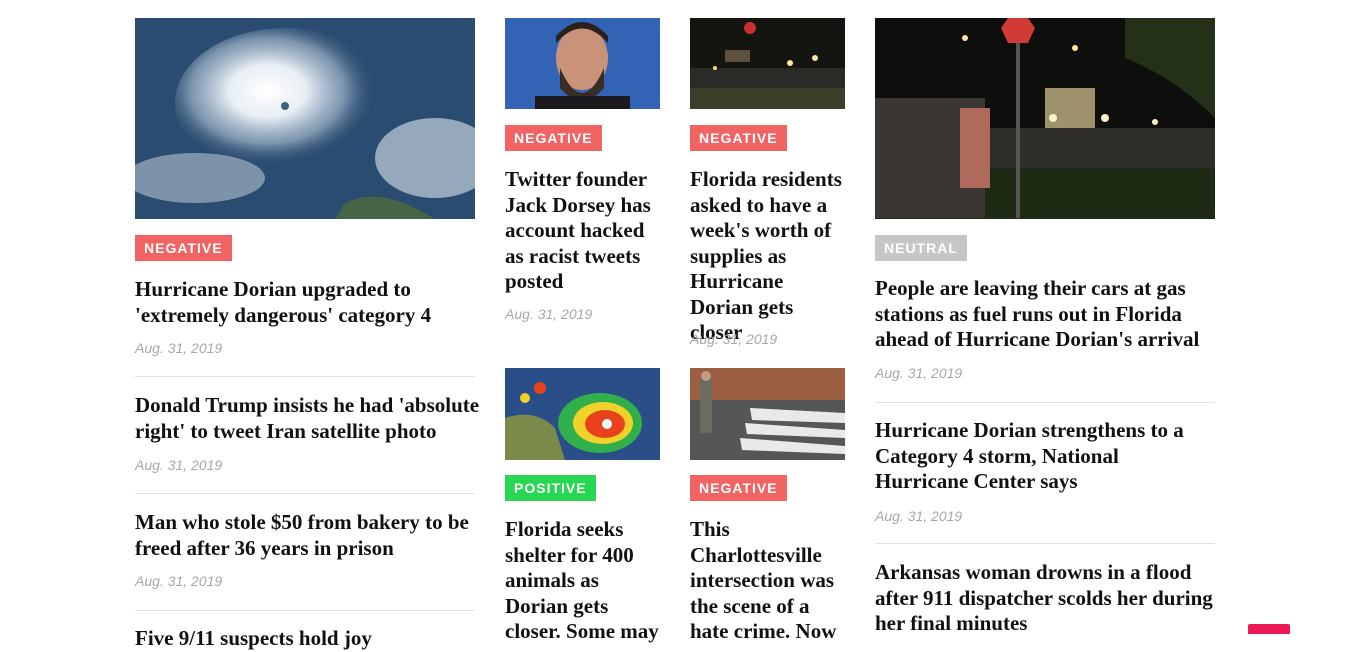 This screenshot has height=652, width=1349. Describe the element at coordinates (767, 414) in the screenshot. I see `crosswalk-photo` at that location.